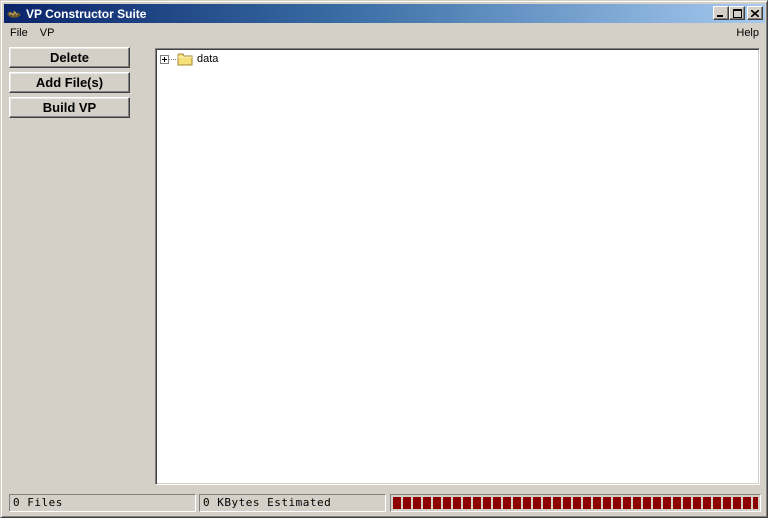 The height and width of the screenshot is (518, 768). What do you see at coordinates (384, 33) in the screenshot?
I see `menu-bar: File VP Help` at bounding box center [384, 33].